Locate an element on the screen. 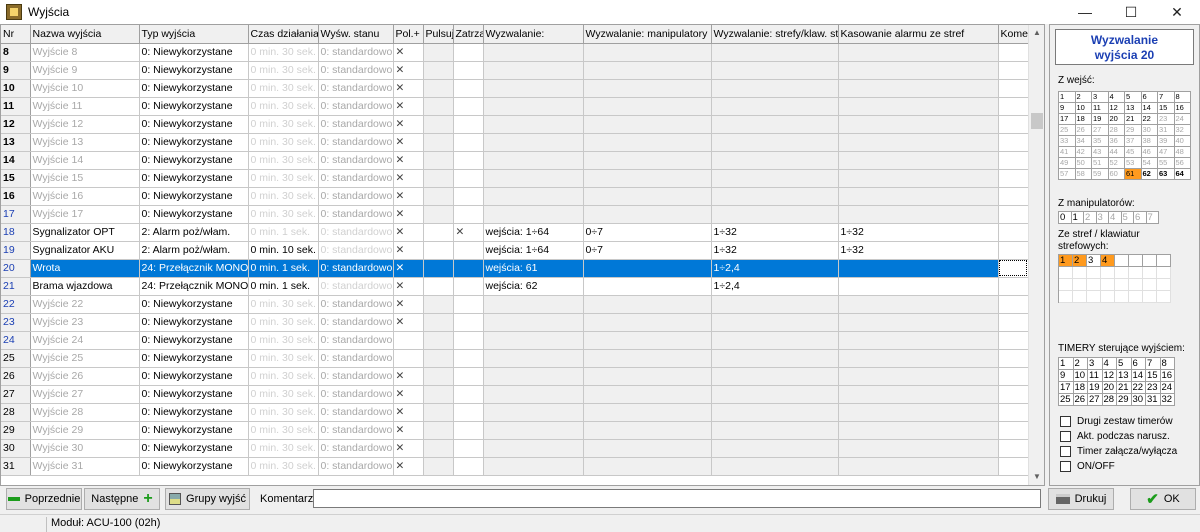 The height and width of the screenshot is (532, 1200). input-cell: 38 is located at coordinates (1149, 141).